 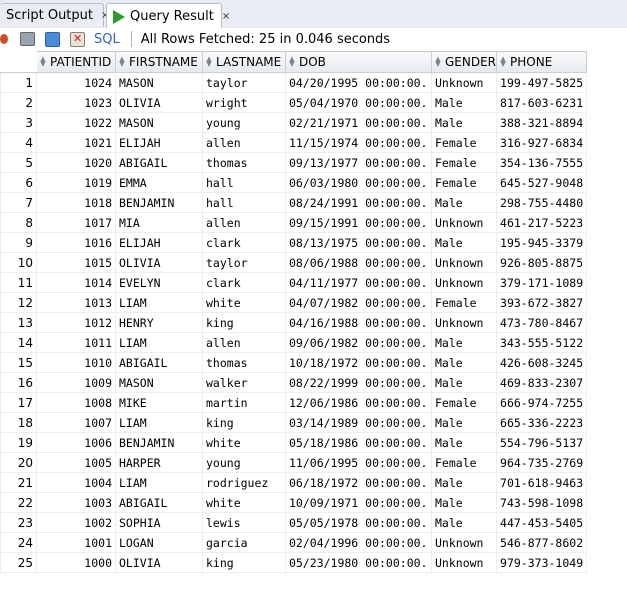 I want to click on column-header-patientid: ▲ ▼ PATIENTID, so click(x=76, y=62).